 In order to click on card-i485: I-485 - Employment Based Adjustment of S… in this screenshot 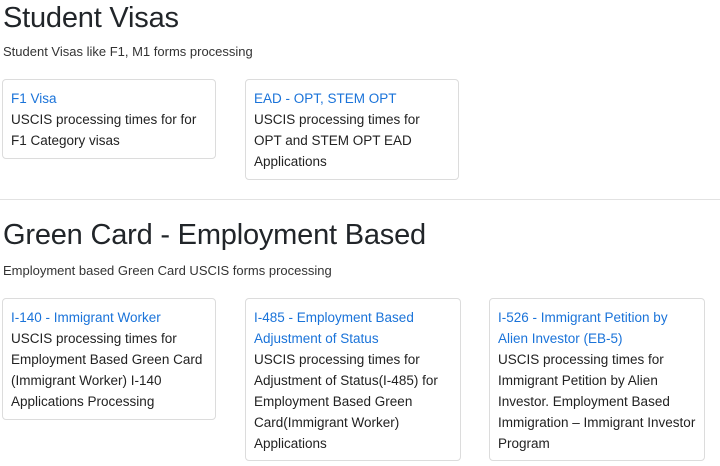, I will do `click(353, 379)`.